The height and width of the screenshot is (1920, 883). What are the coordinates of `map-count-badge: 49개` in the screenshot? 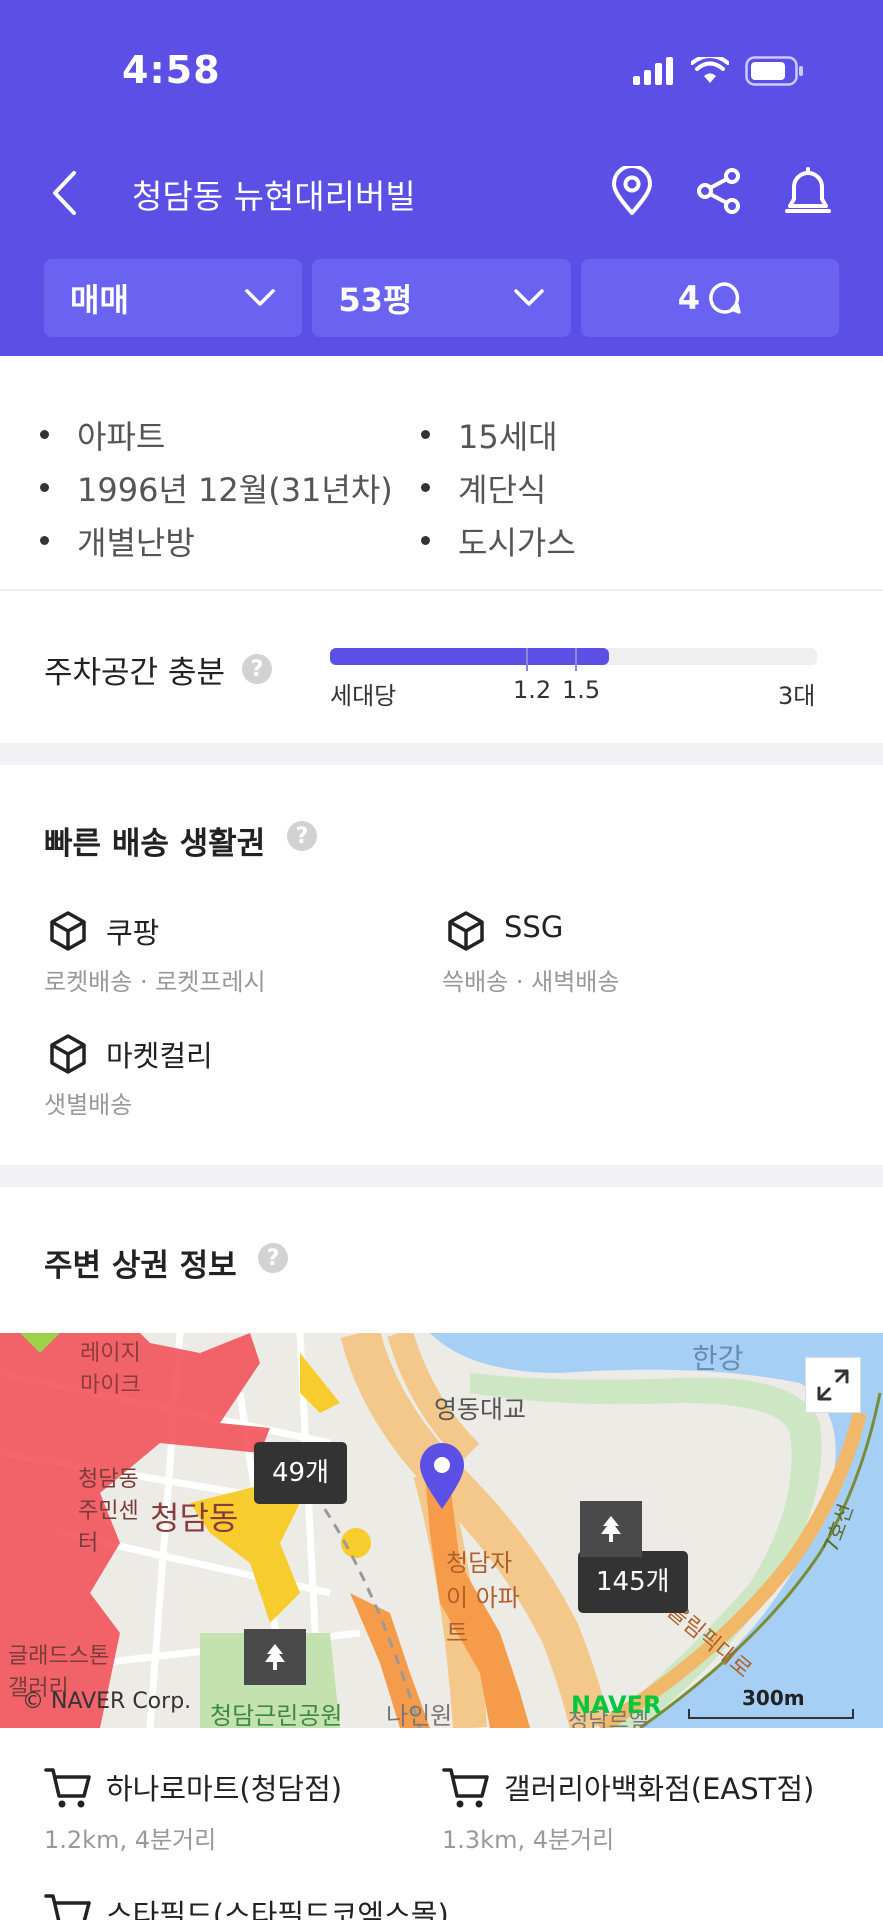 It's located at (301, 1473).